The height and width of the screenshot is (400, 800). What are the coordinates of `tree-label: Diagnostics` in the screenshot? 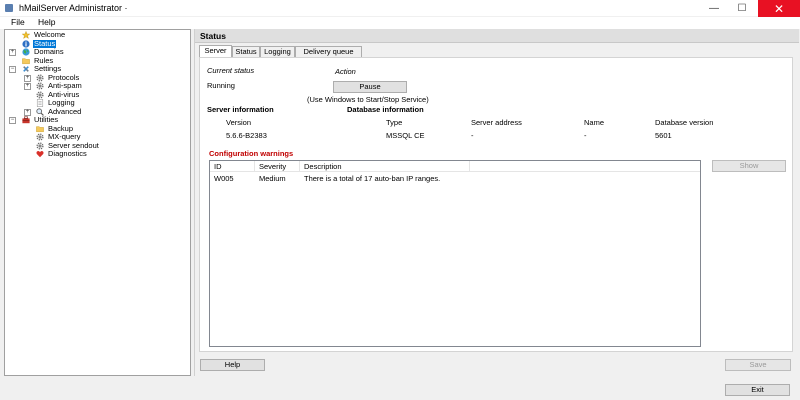 It's located at (67, 153).